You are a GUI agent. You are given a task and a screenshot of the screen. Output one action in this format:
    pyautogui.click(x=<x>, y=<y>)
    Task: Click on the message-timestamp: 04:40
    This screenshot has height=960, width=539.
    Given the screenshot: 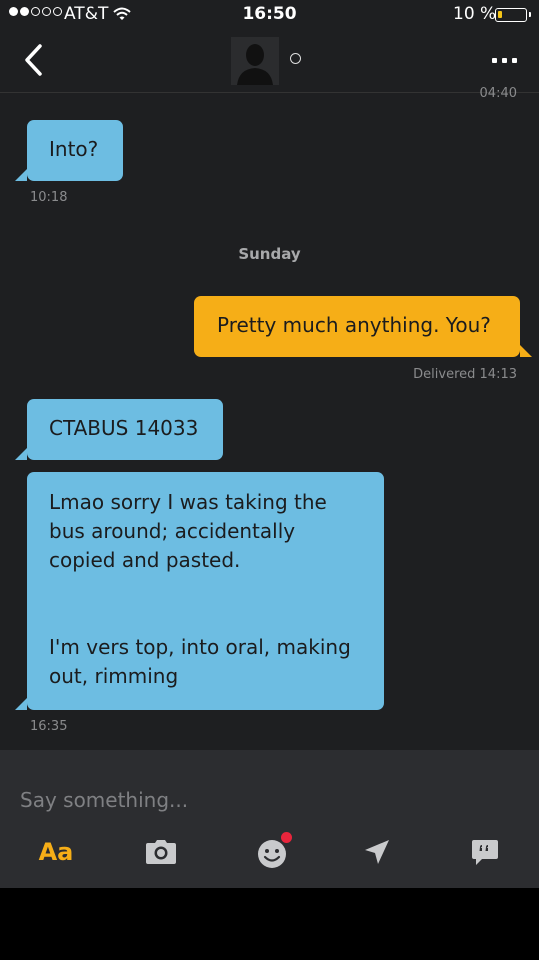 What is the action you would take?
    pyautogui.click(x=498, y=93)
    